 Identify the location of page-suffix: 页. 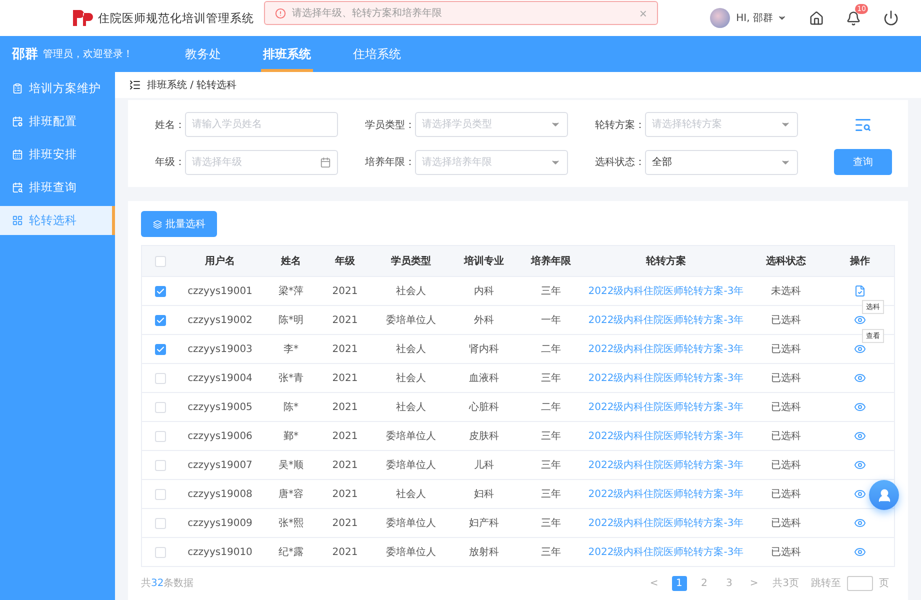
(884, 583).